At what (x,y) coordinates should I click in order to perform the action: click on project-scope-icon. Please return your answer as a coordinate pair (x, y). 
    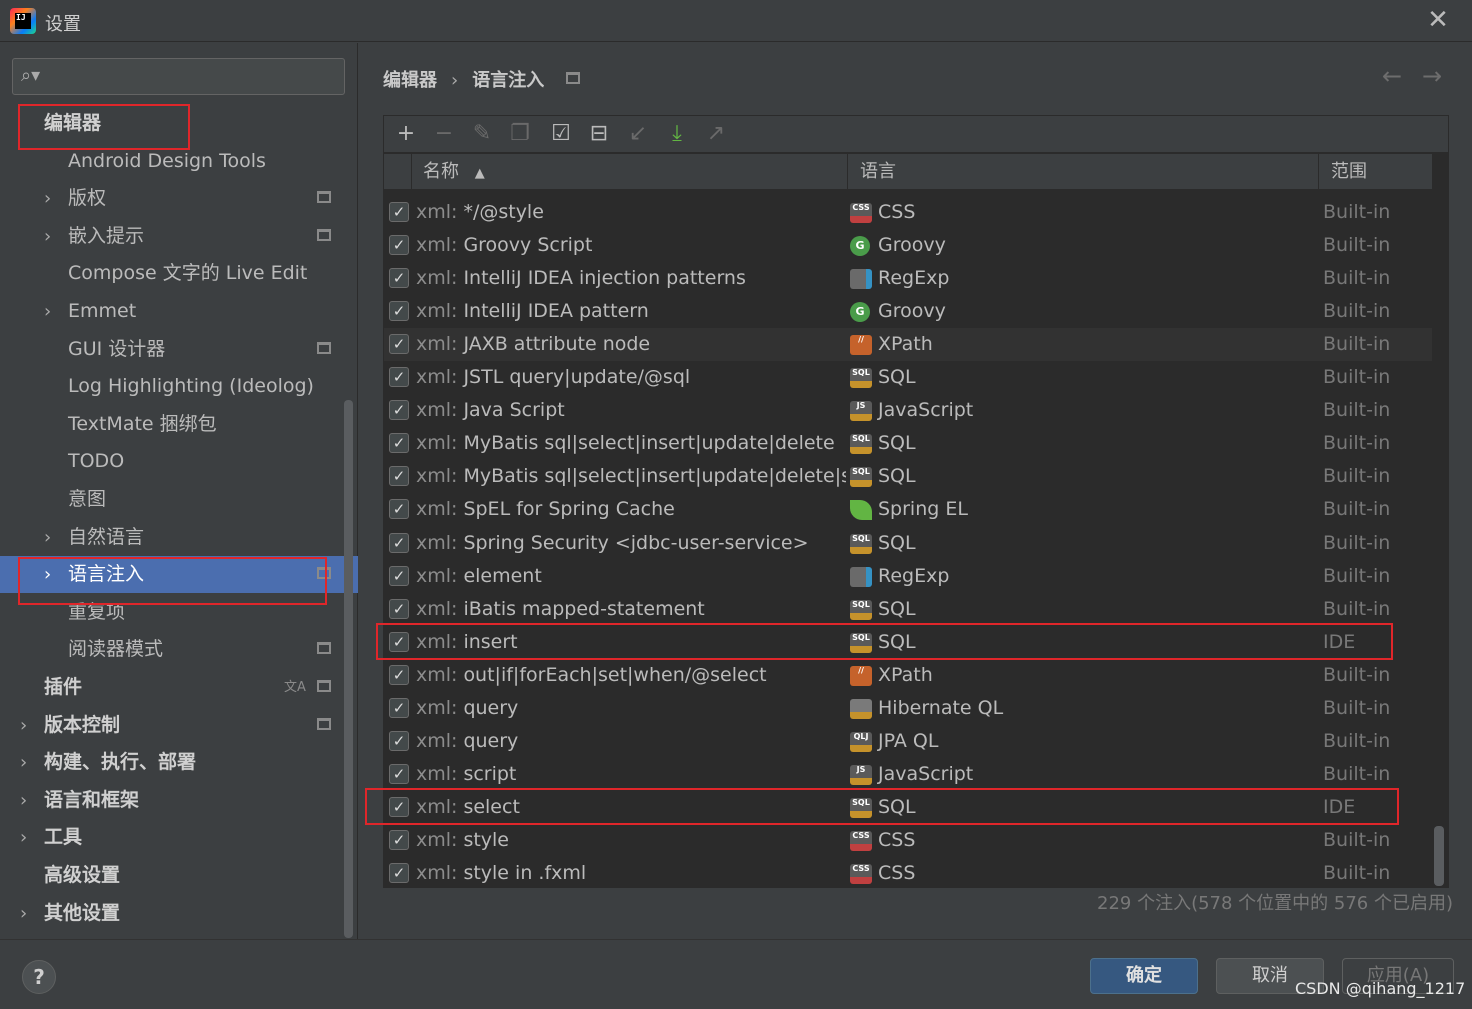
    Looking at the image, I should click on (324, 686).